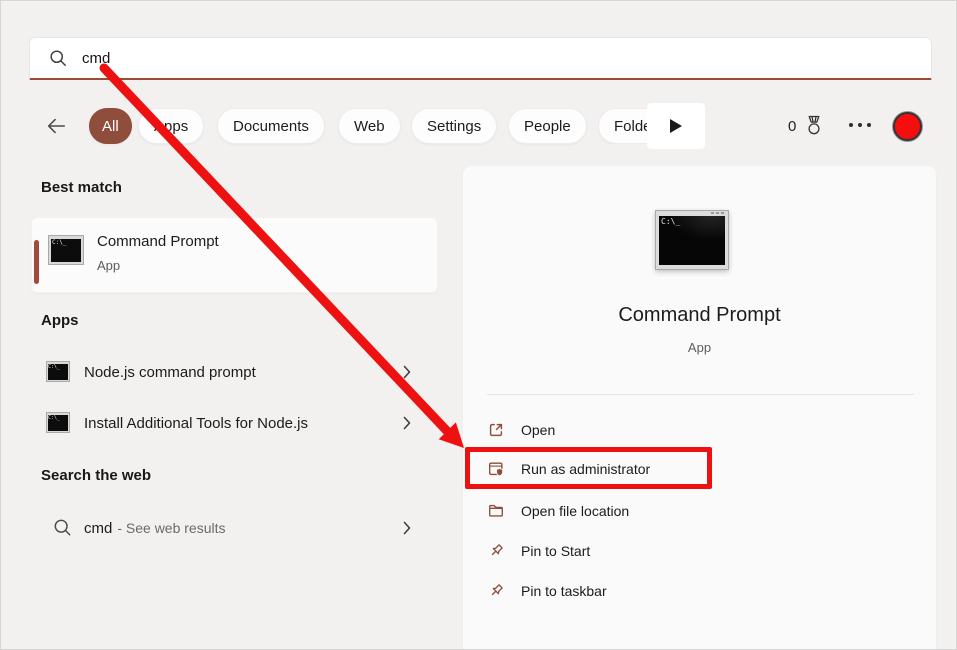  What do you see at coordinates (109, 265) in the screenshot?
I see `best-match-type: App` at bounding box center [109, 265].